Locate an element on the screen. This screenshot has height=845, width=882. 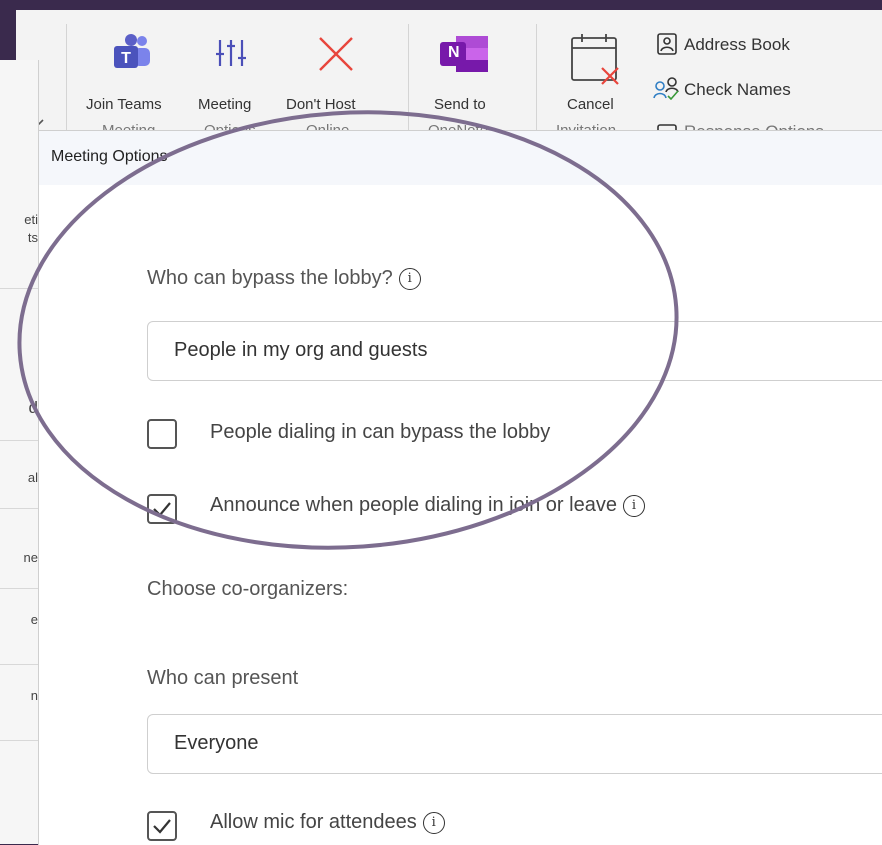
sliders-icon is located at coordinates (231, 55).